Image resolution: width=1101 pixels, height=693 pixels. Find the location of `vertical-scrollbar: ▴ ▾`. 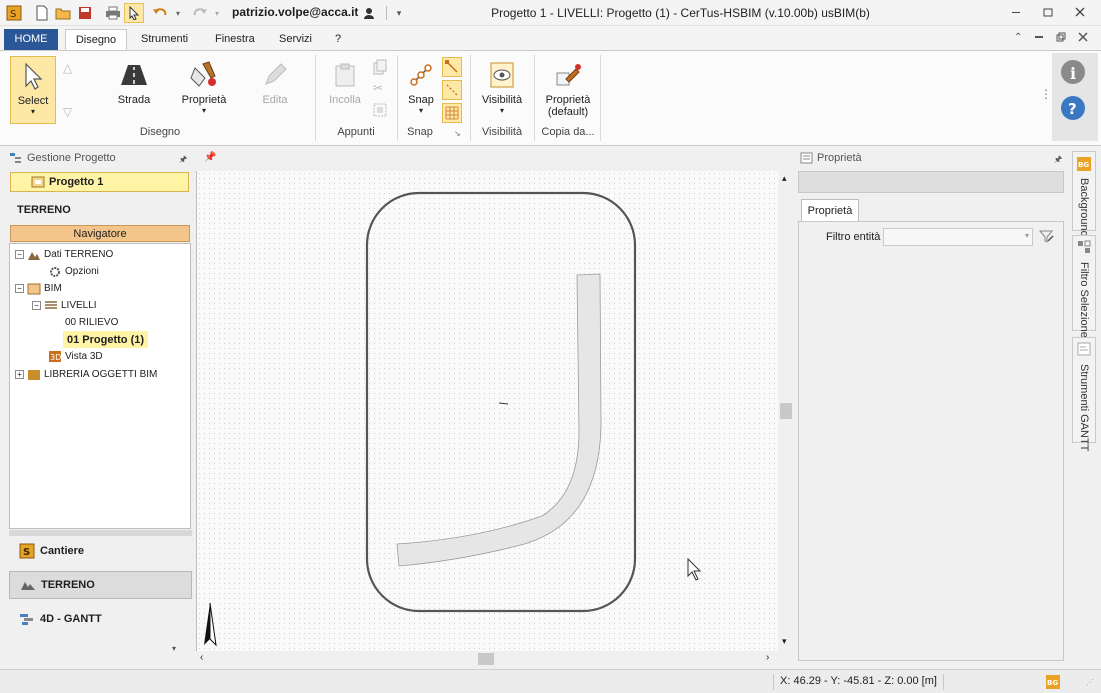

vertical-scrollbar: ▴ ▾ is located at coordinates (786, 411).